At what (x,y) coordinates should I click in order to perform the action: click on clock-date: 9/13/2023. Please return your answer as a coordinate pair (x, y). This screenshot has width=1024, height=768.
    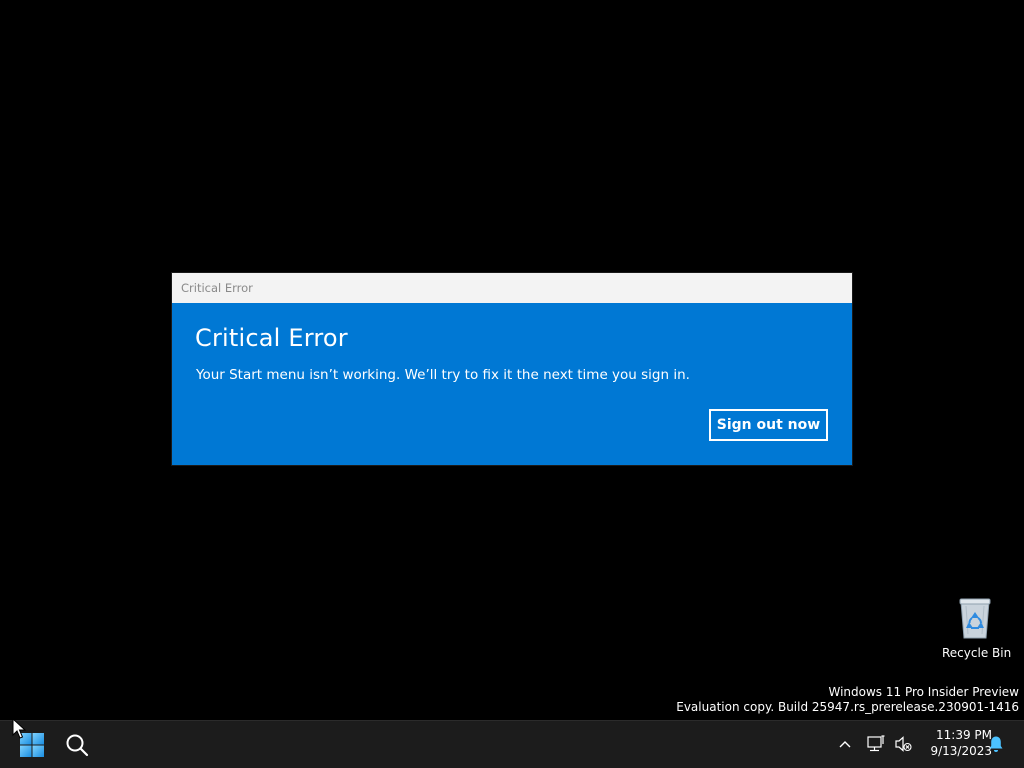
    Looking at the image, I should click on (961, 751).